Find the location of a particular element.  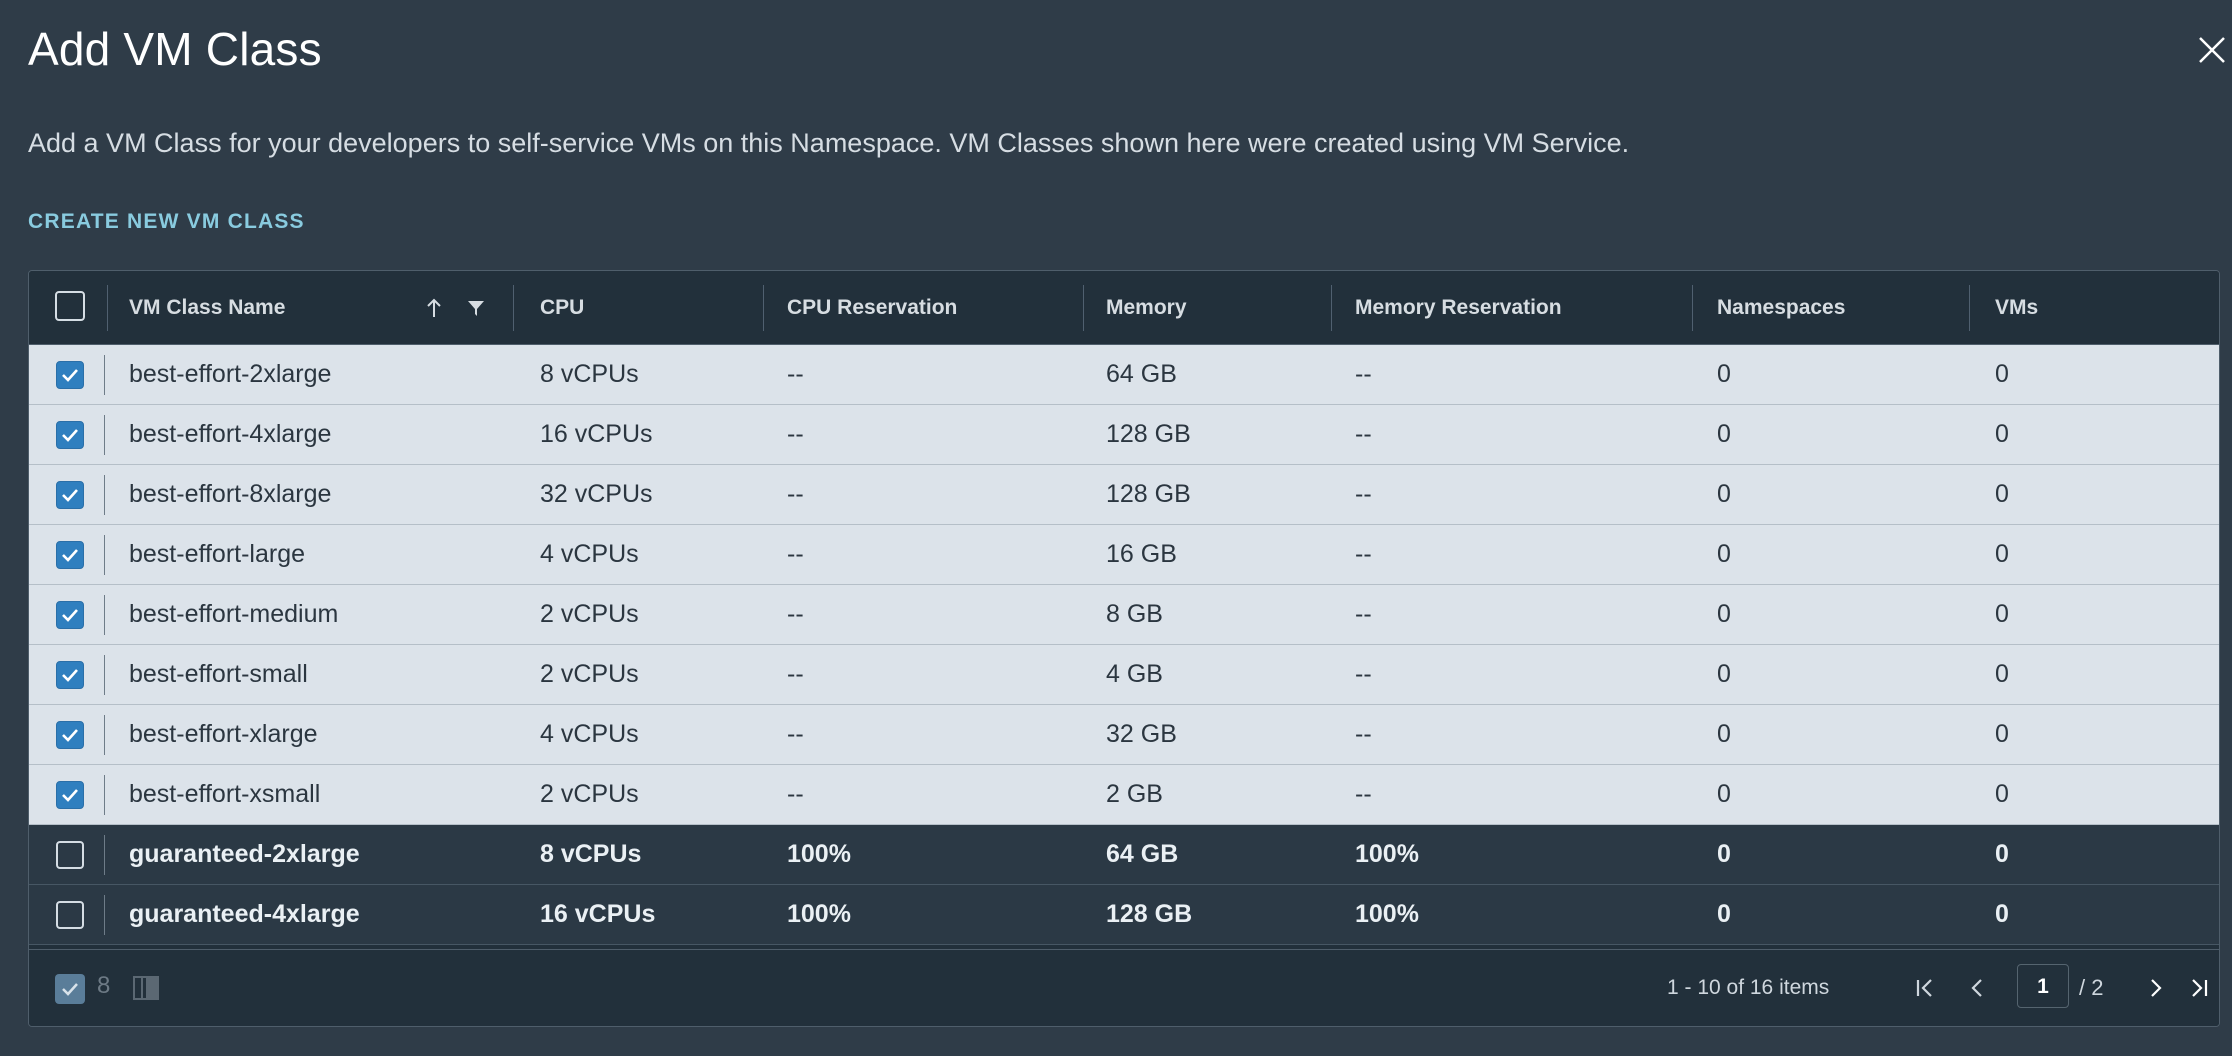

cell-memory: 8 GB is located at coordinates (1134, 614).